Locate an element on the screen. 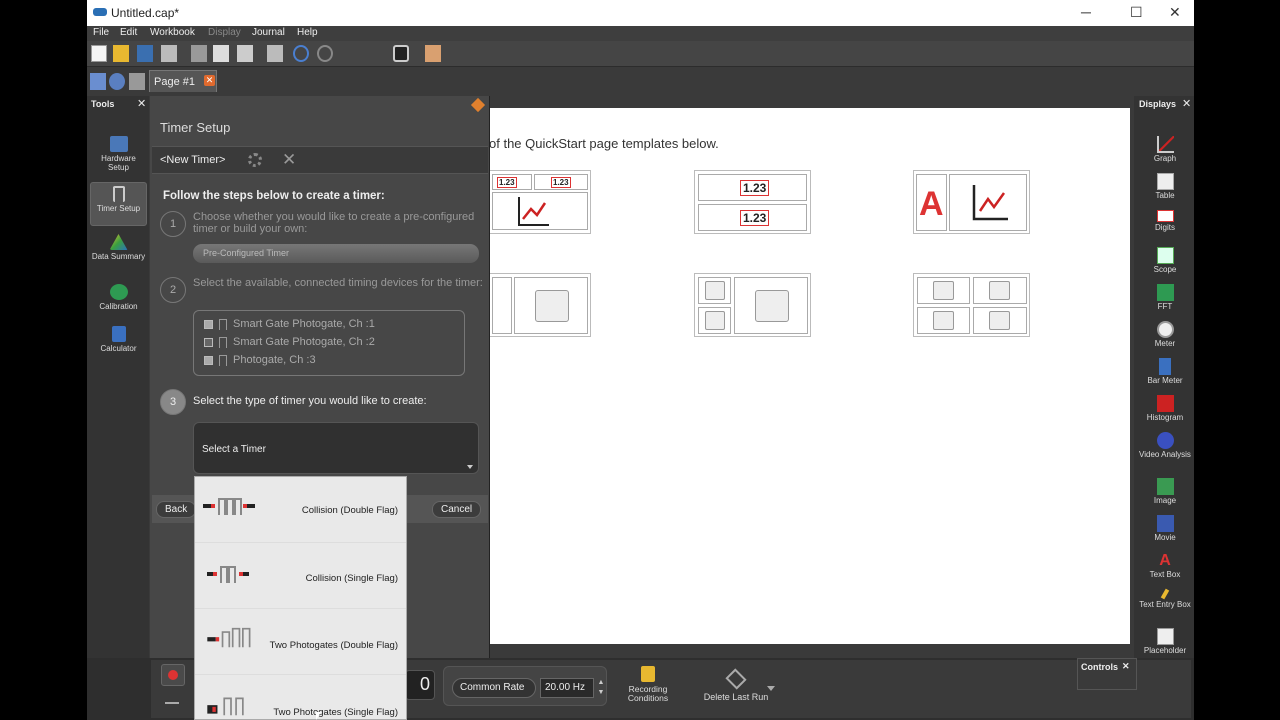  template-placeholders-three is located at coordinates (752, 305).